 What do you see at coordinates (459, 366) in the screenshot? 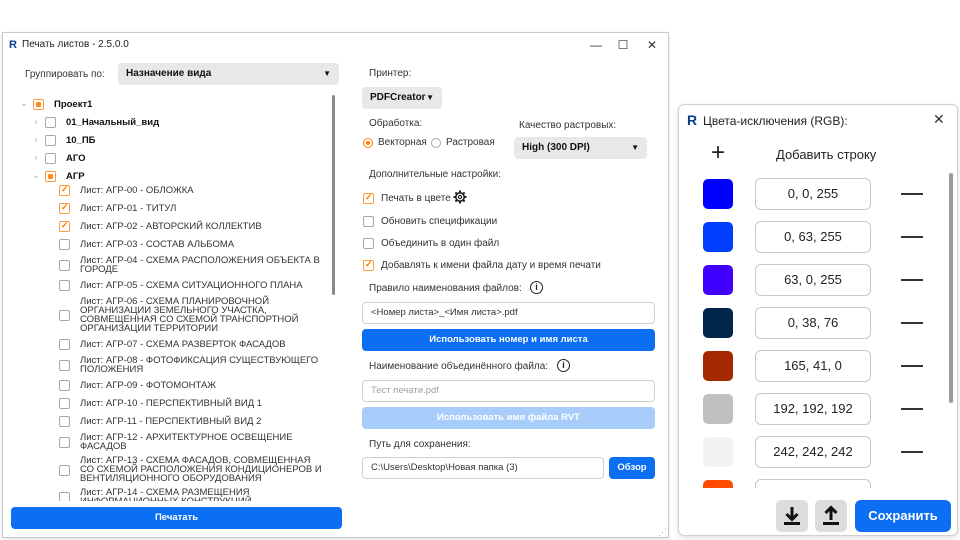
I see `merged-name-label: Наименование объединённого файла:` at bounding box center [459, 366].